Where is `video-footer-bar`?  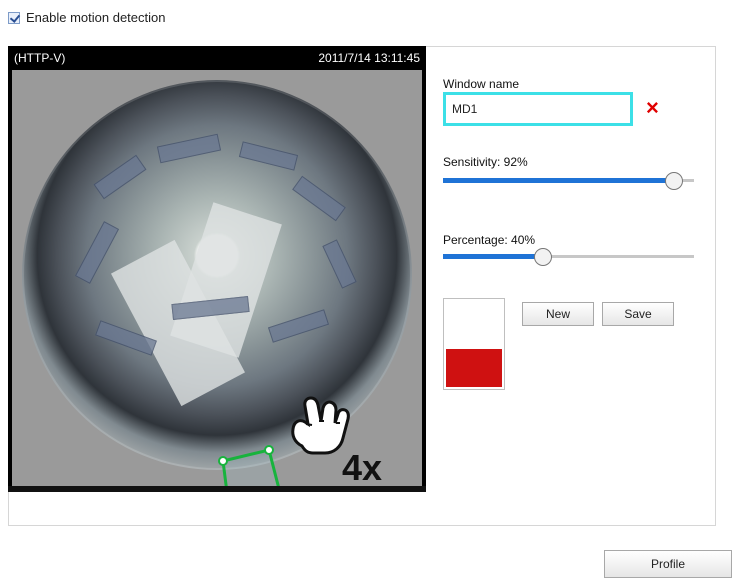 video-footer-bar is located at coordinates (217, 489).